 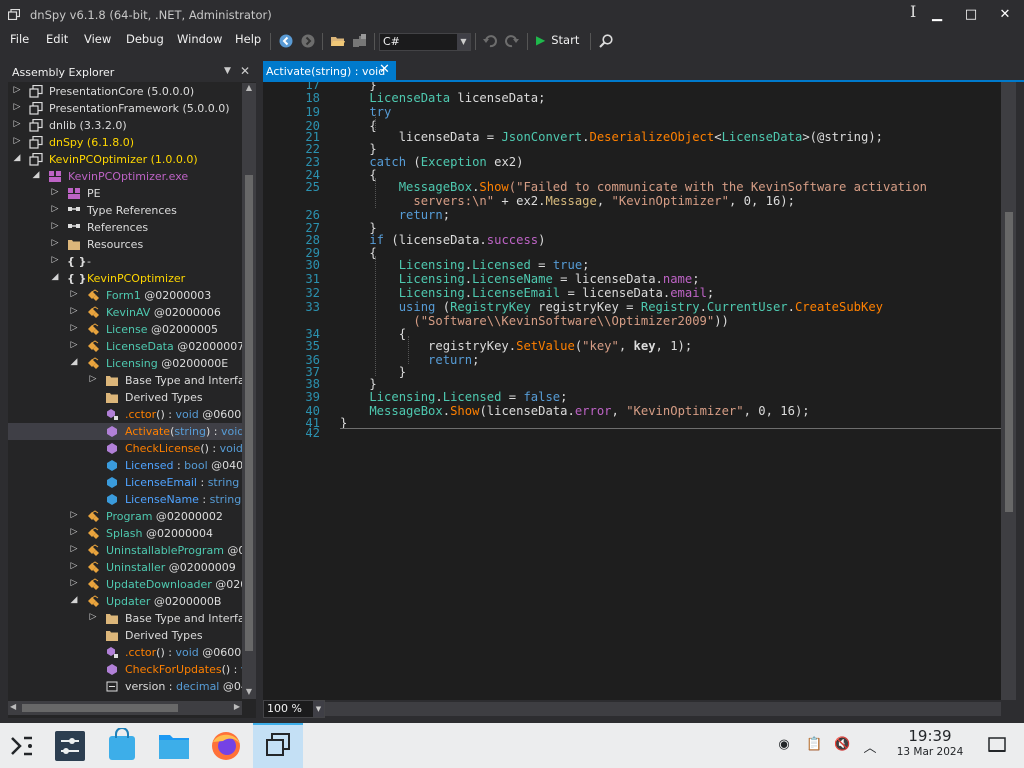 What do you see at coordinates (125, 499) in the screenshot?
I see `tree-item: LicenseName : string @0` at bounding box center [125, 499].